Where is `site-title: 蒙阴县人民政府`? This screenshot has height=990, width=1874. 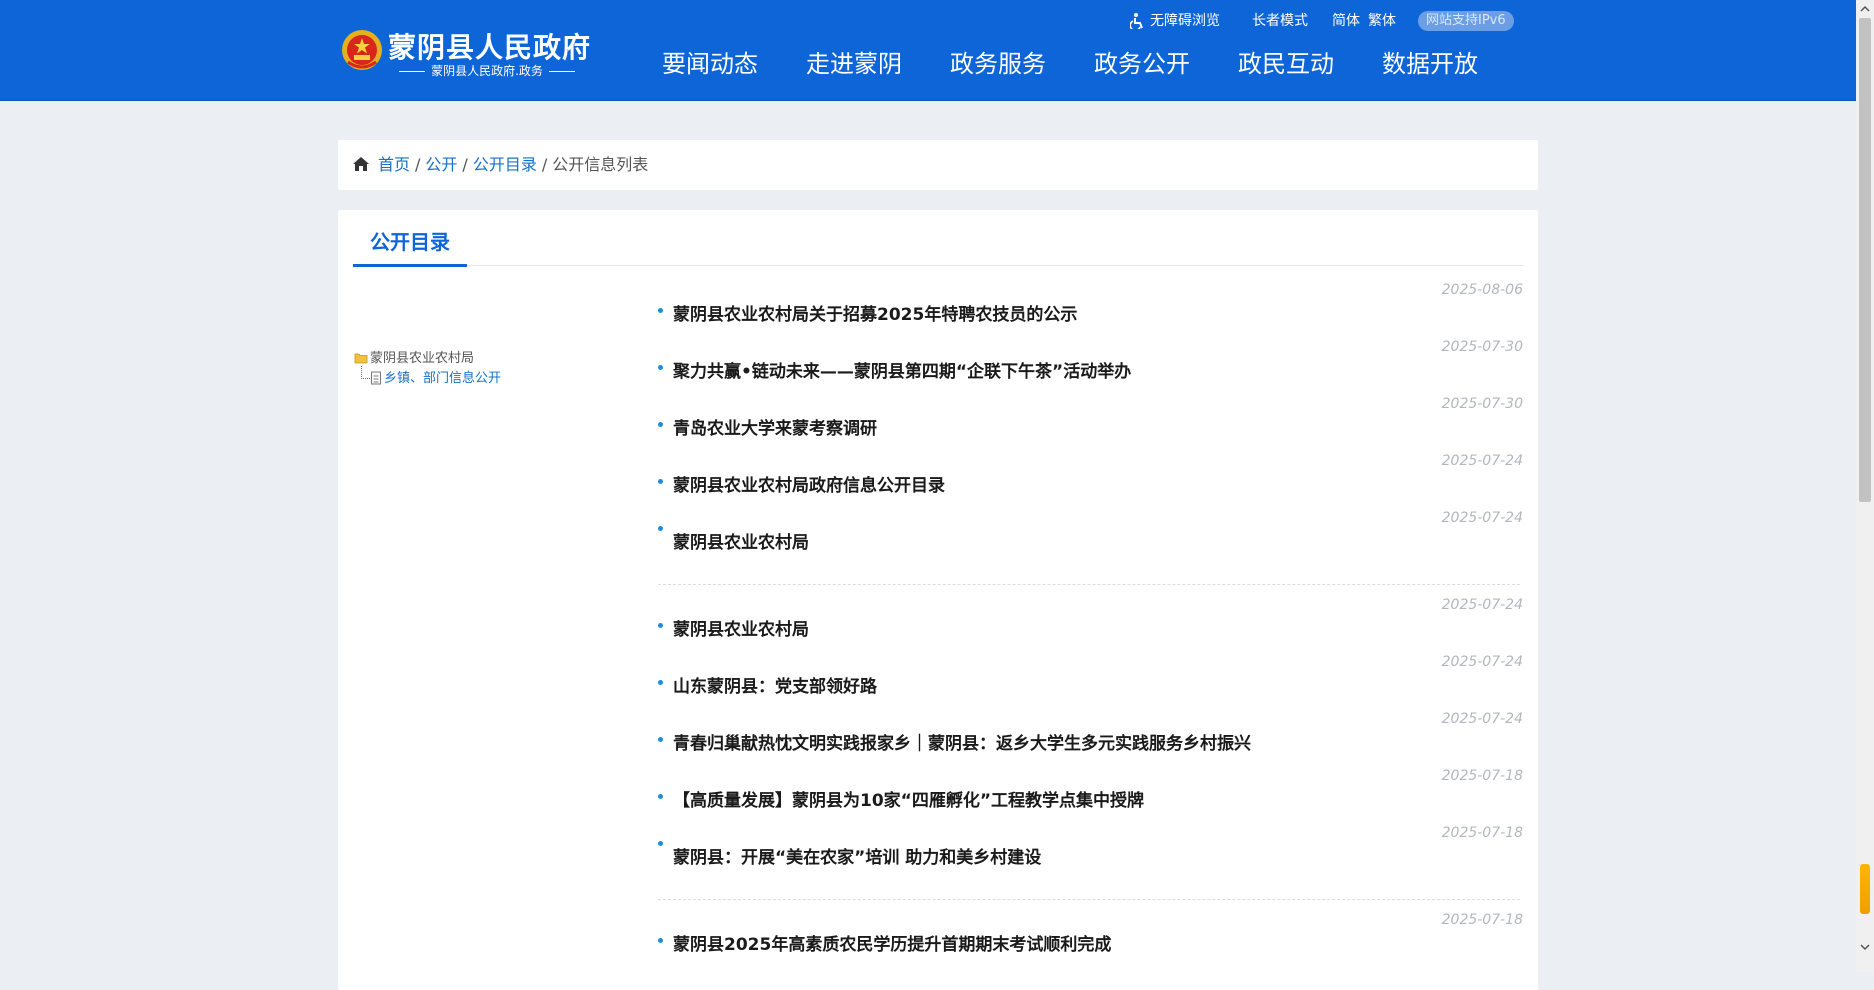
site-title: 蒙阴县人民政府 is located at coordinates (490, 47).